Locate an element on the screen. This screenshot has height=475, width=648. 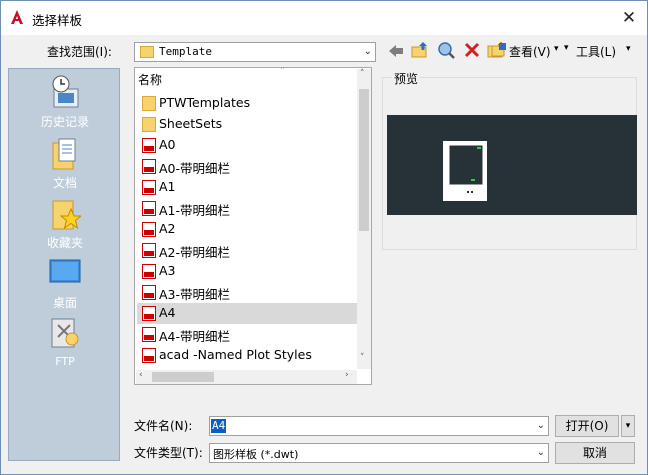
back-arrow-icon is located at coordinates (396, 51).